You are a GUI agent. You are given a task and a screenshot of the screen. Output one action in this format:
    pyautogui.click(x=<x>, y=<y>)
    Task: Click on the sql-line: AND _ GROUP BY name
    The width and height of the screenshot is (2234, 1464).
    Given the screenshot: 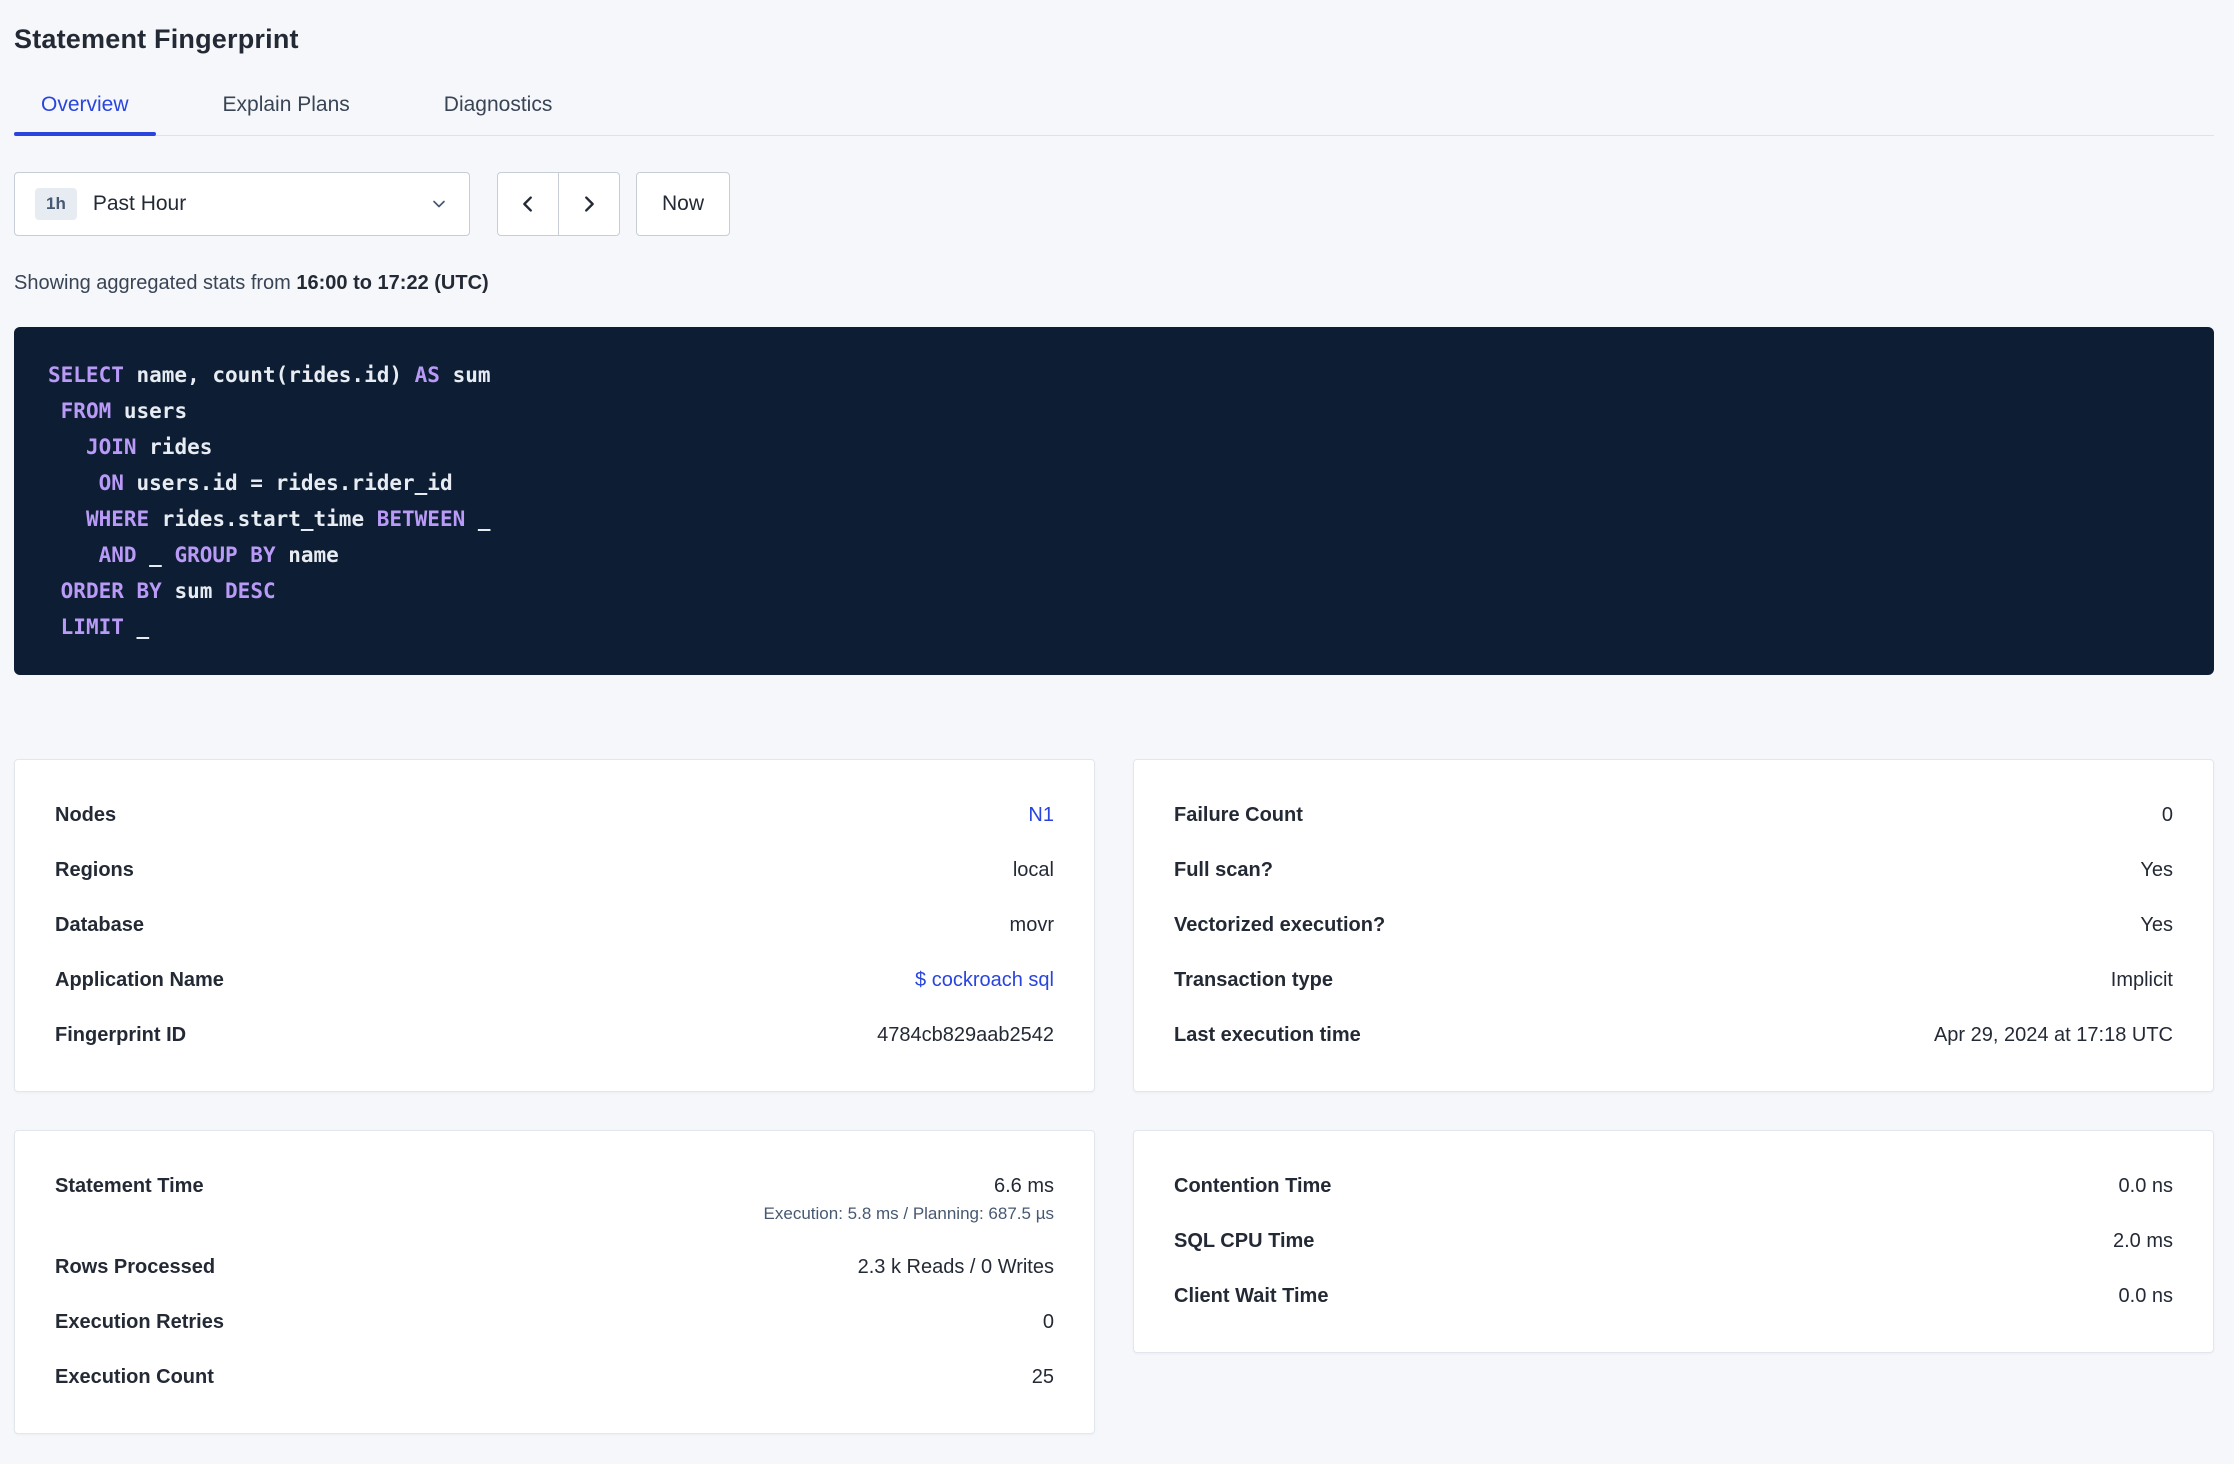 What is the action you would take?
    pyautogui.click(x=1114, y=555)
    